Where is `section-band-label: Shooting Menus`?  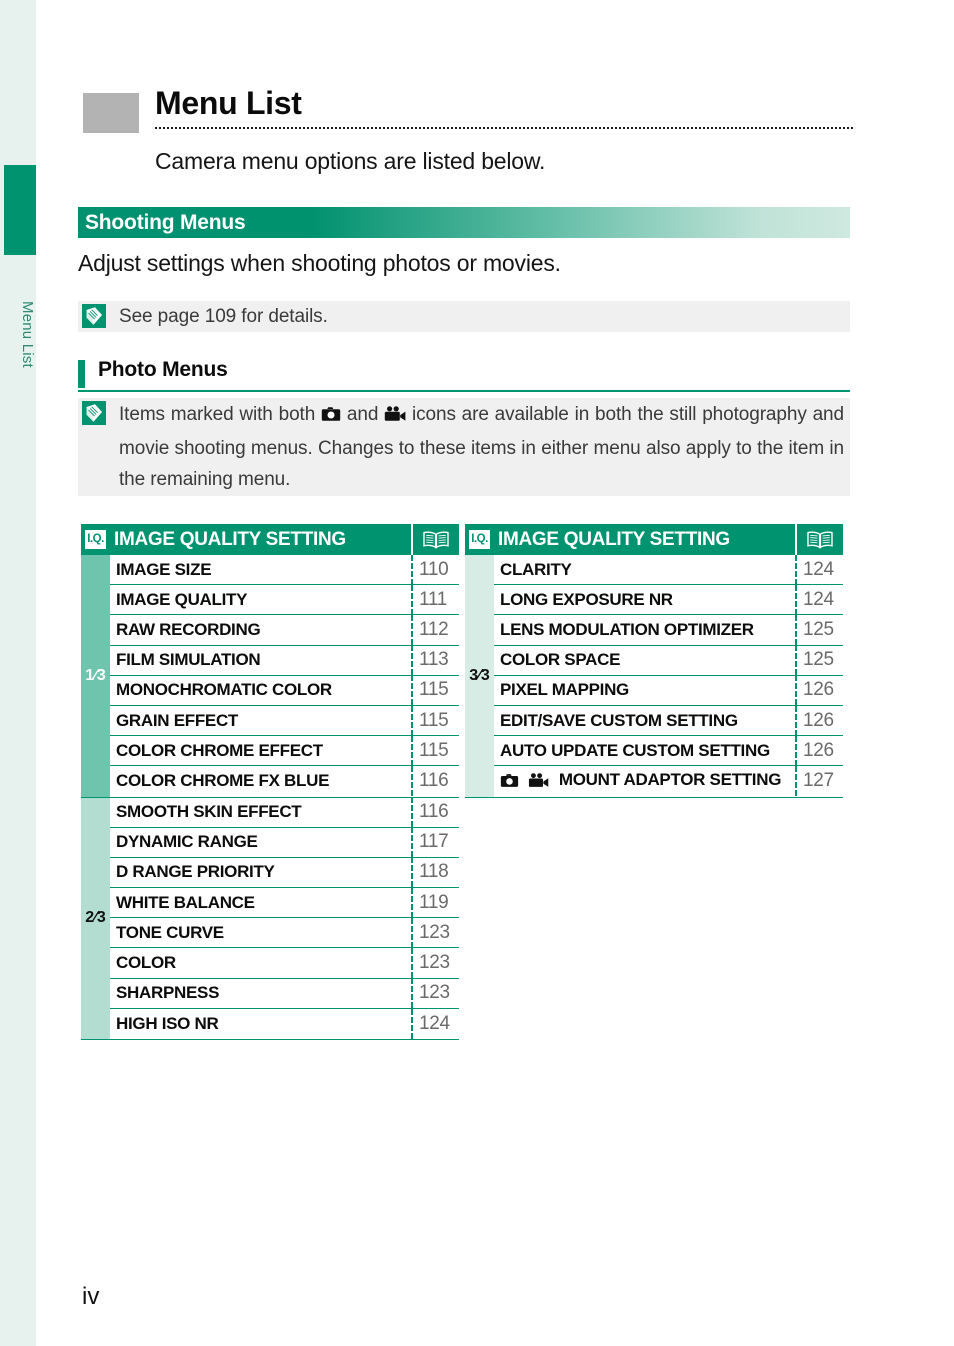
section-band-label: Shooting Menus is located at coordinates (165, 222).